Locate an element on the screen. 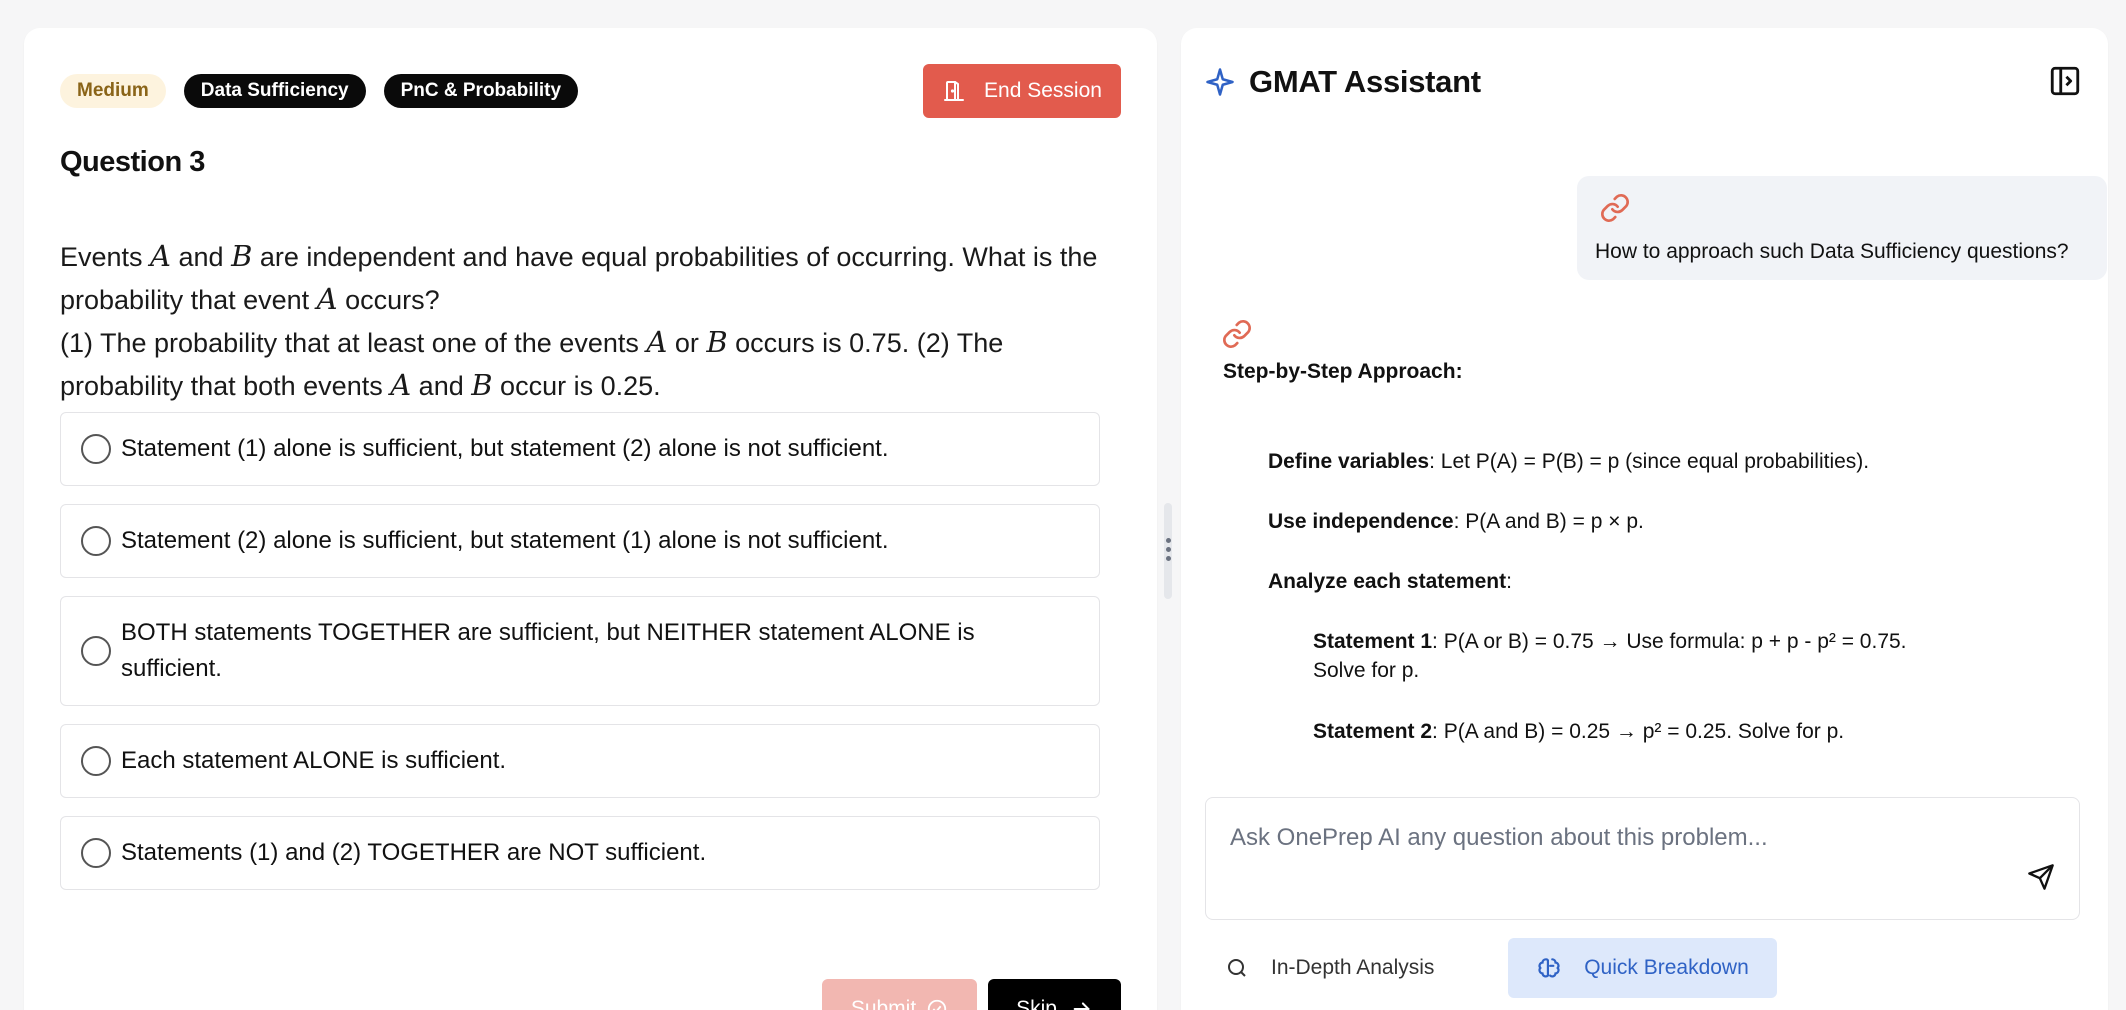 The image size is (2126, 1010). topic-tag: PnC & Probability is located at coordinates (481, 91).